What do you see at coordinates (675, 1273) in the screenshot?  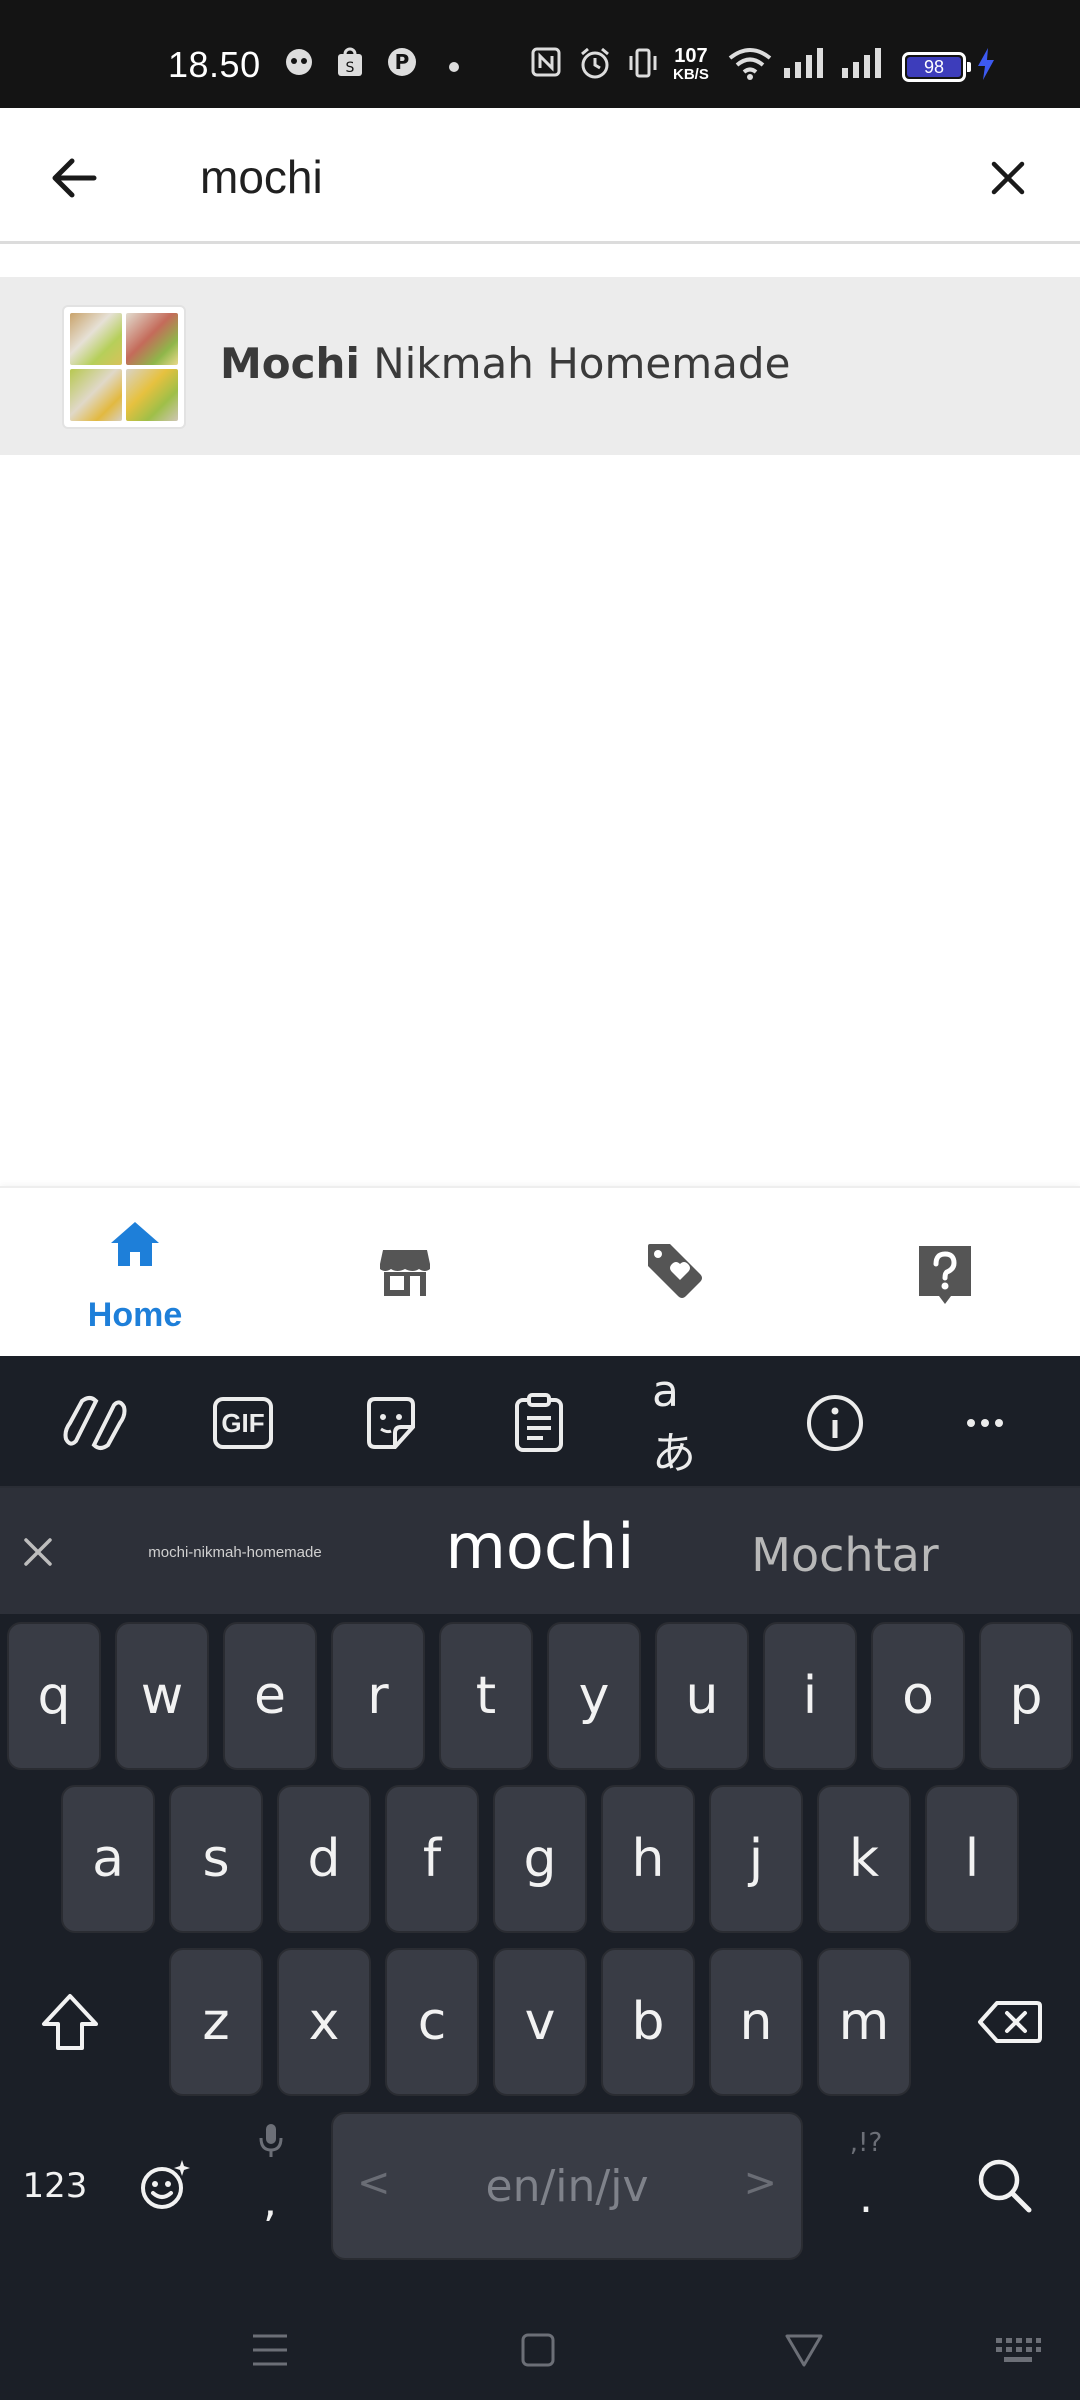 I see `nav-promo` at bounding box center [675, 1273].